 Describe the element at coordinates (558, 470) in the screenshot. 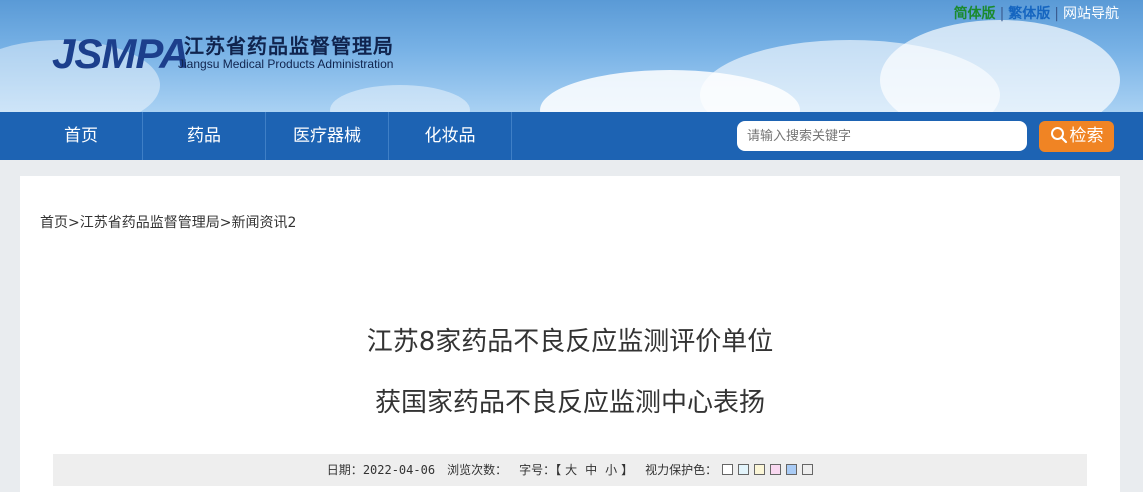

I see `bracket-open: 【` at that location.